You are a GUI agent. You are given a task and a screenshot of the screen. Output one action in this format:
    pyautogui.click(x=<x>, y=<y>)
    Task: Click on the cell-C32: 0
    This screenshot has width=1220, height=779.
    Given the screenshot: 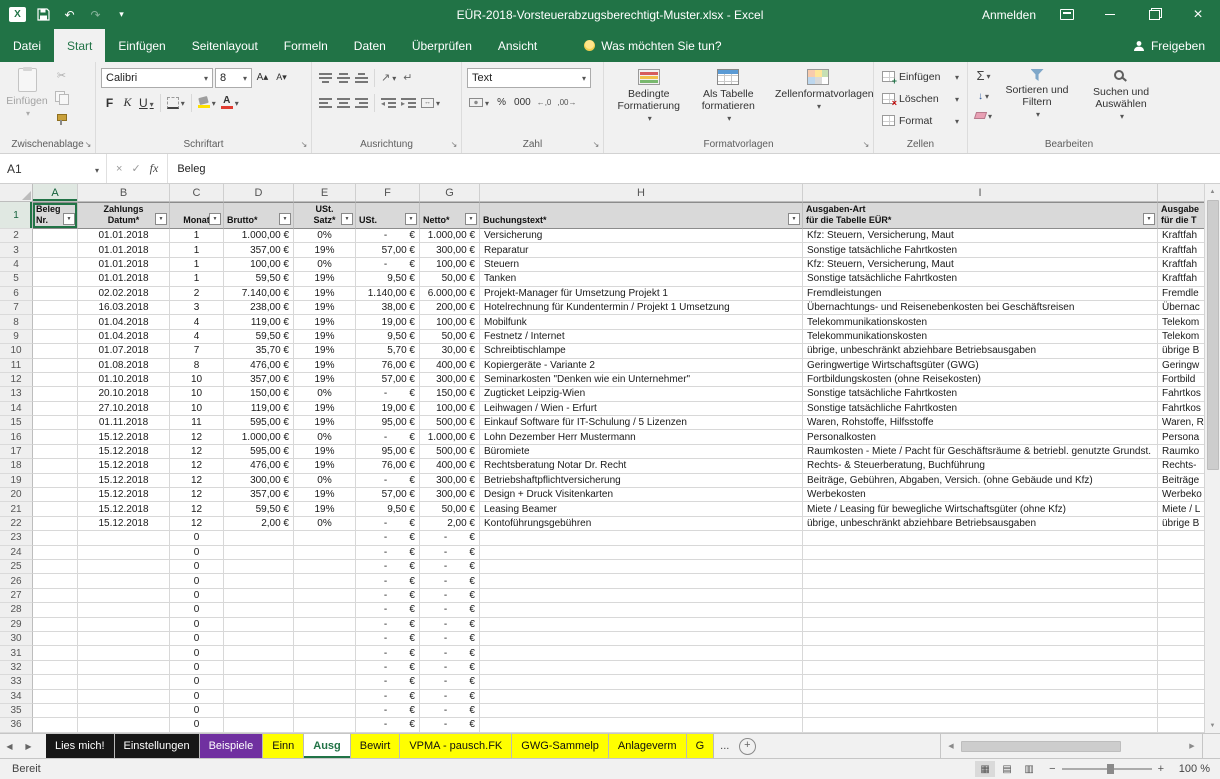 What is the action you would take?
    pyautogui.click(x=197, y=668)
    